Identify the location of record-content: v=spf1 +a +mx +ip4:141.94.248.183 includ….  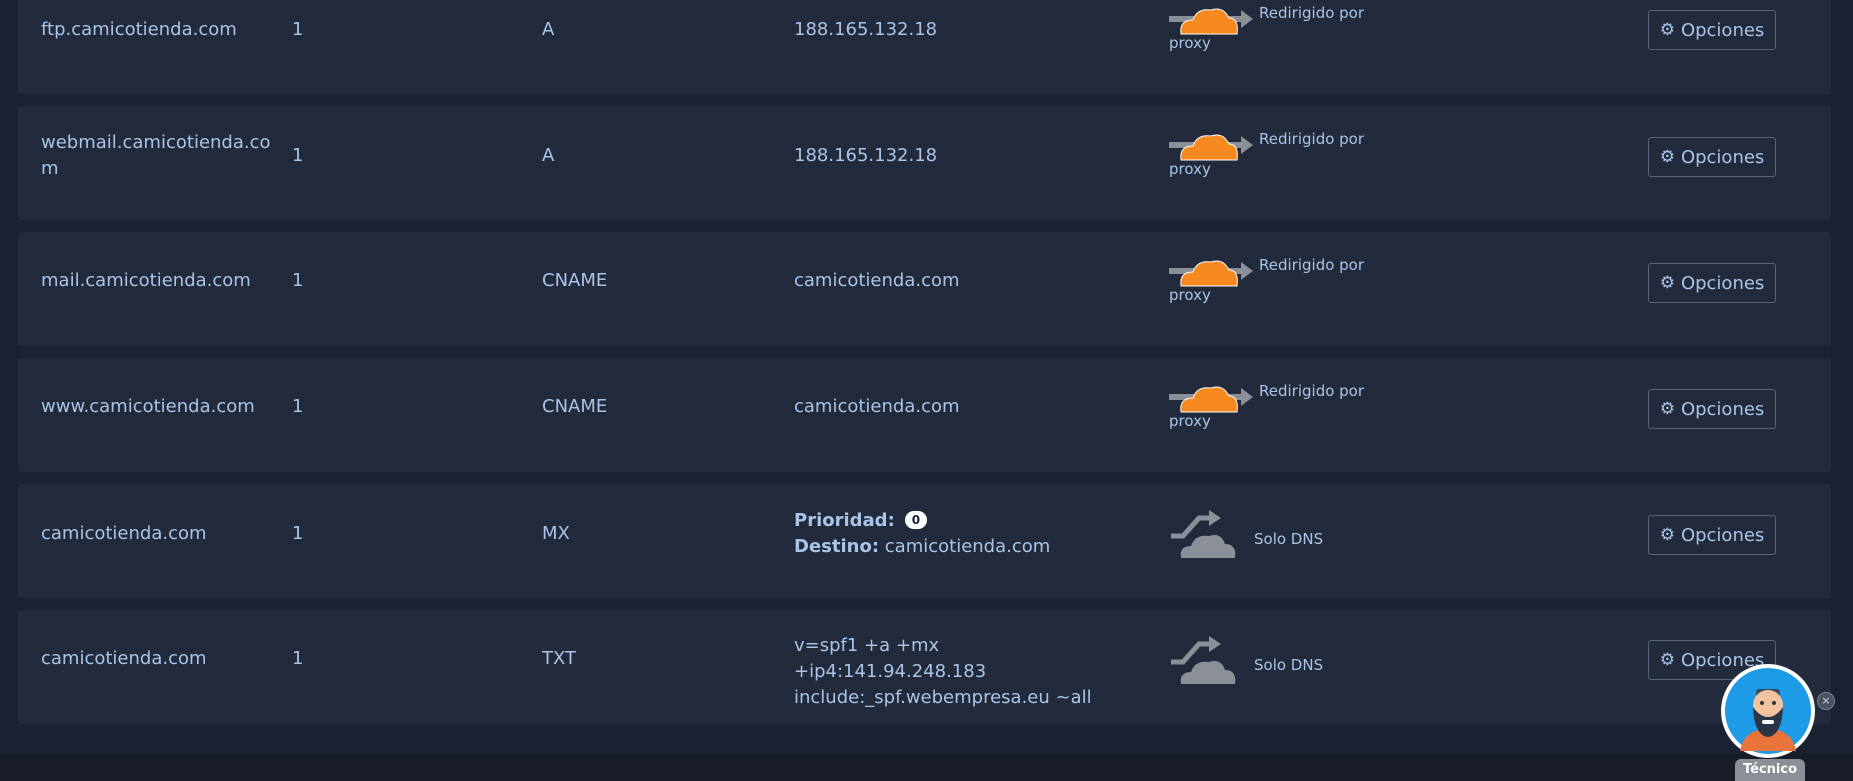
(943, 671).